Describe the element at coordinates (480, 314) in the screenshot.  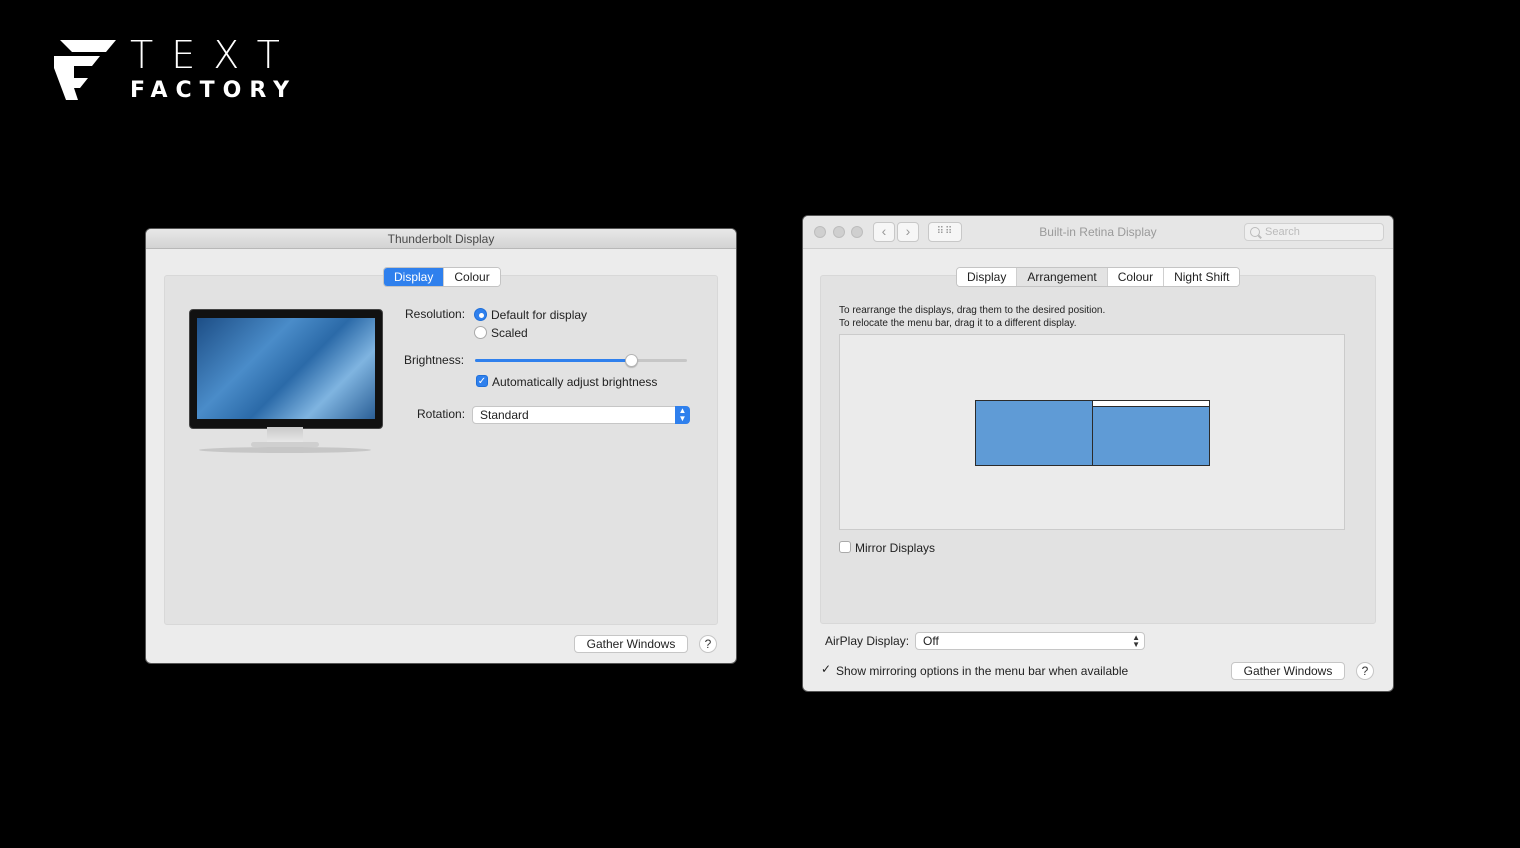
I see `radio-default-for-display` at that location.